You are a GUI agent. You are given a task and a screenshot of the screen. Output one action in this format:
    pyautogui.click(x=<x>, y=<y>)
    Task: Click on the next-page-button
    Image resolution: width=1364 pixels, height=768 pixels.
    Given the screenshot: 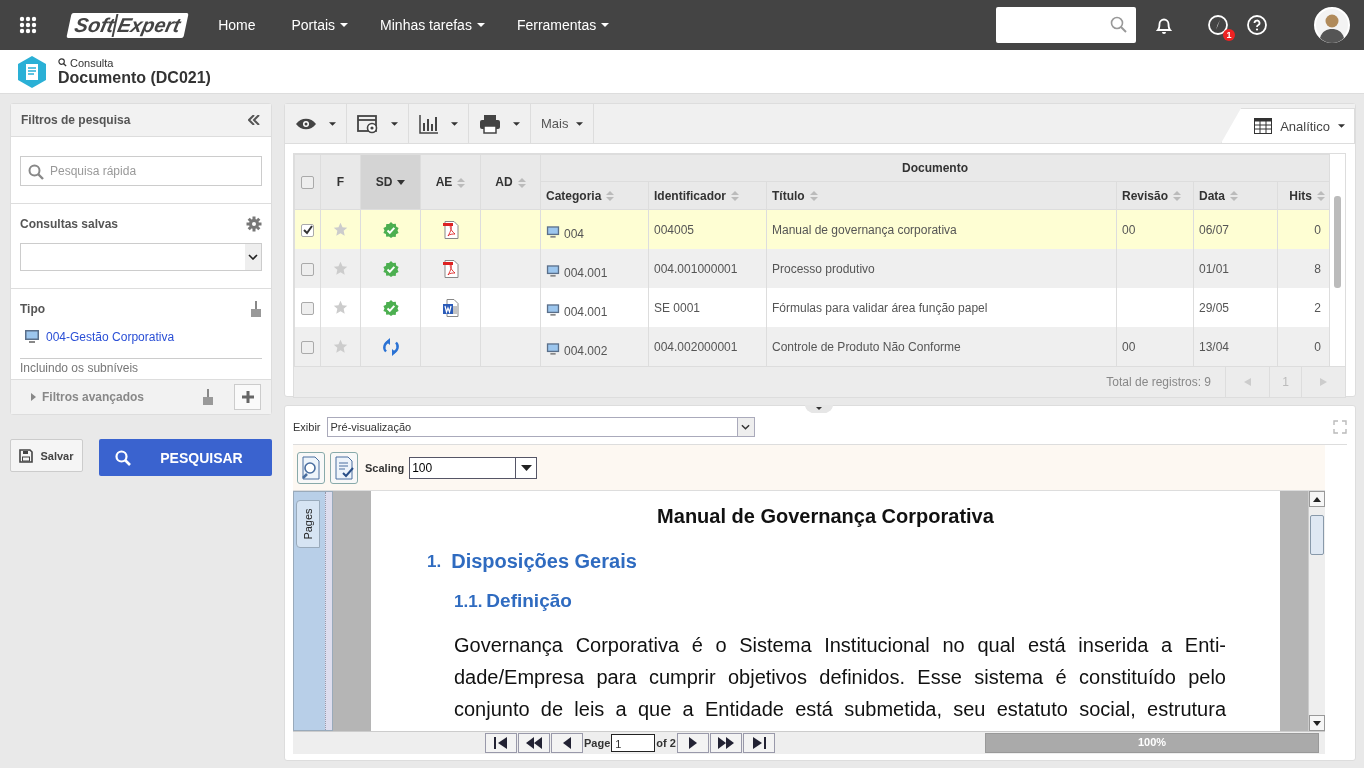 What is the action you would take?
    pyautogui.click(x=692, y=743)
    